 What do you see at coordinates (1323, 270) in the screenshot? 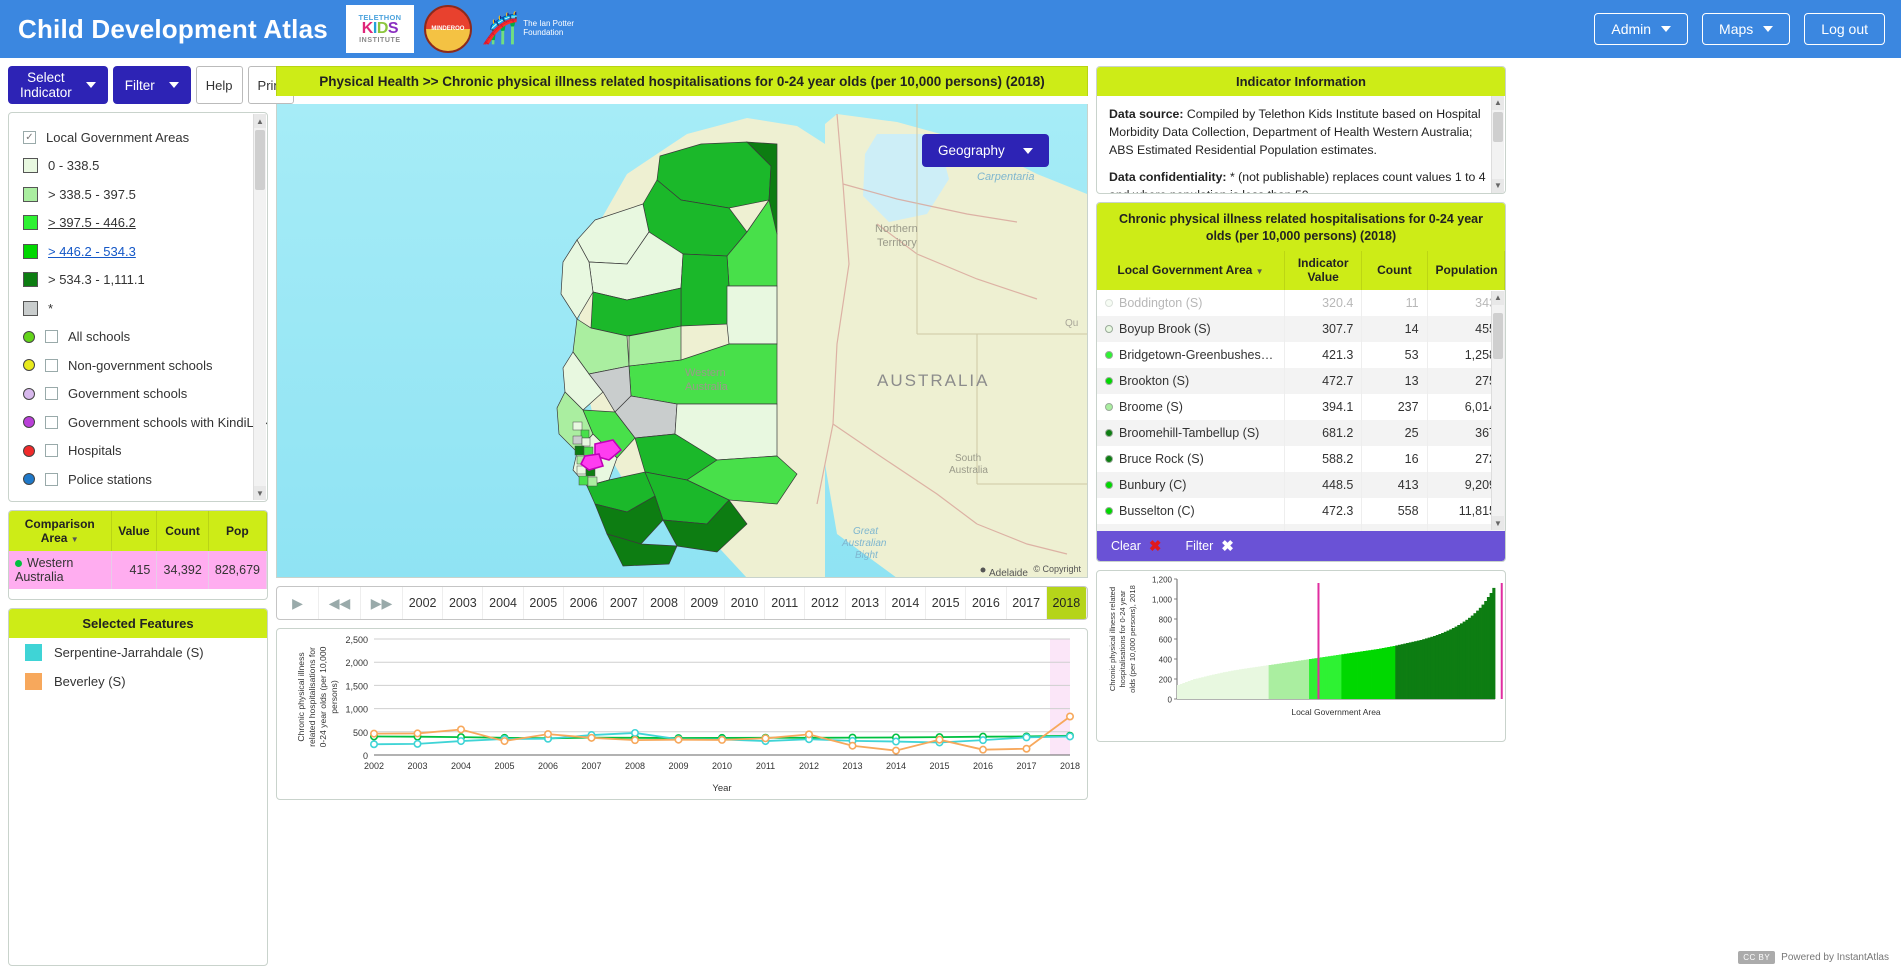
I see `col-indicator-value: Indicator Value` at bounding box center [1323, 270].